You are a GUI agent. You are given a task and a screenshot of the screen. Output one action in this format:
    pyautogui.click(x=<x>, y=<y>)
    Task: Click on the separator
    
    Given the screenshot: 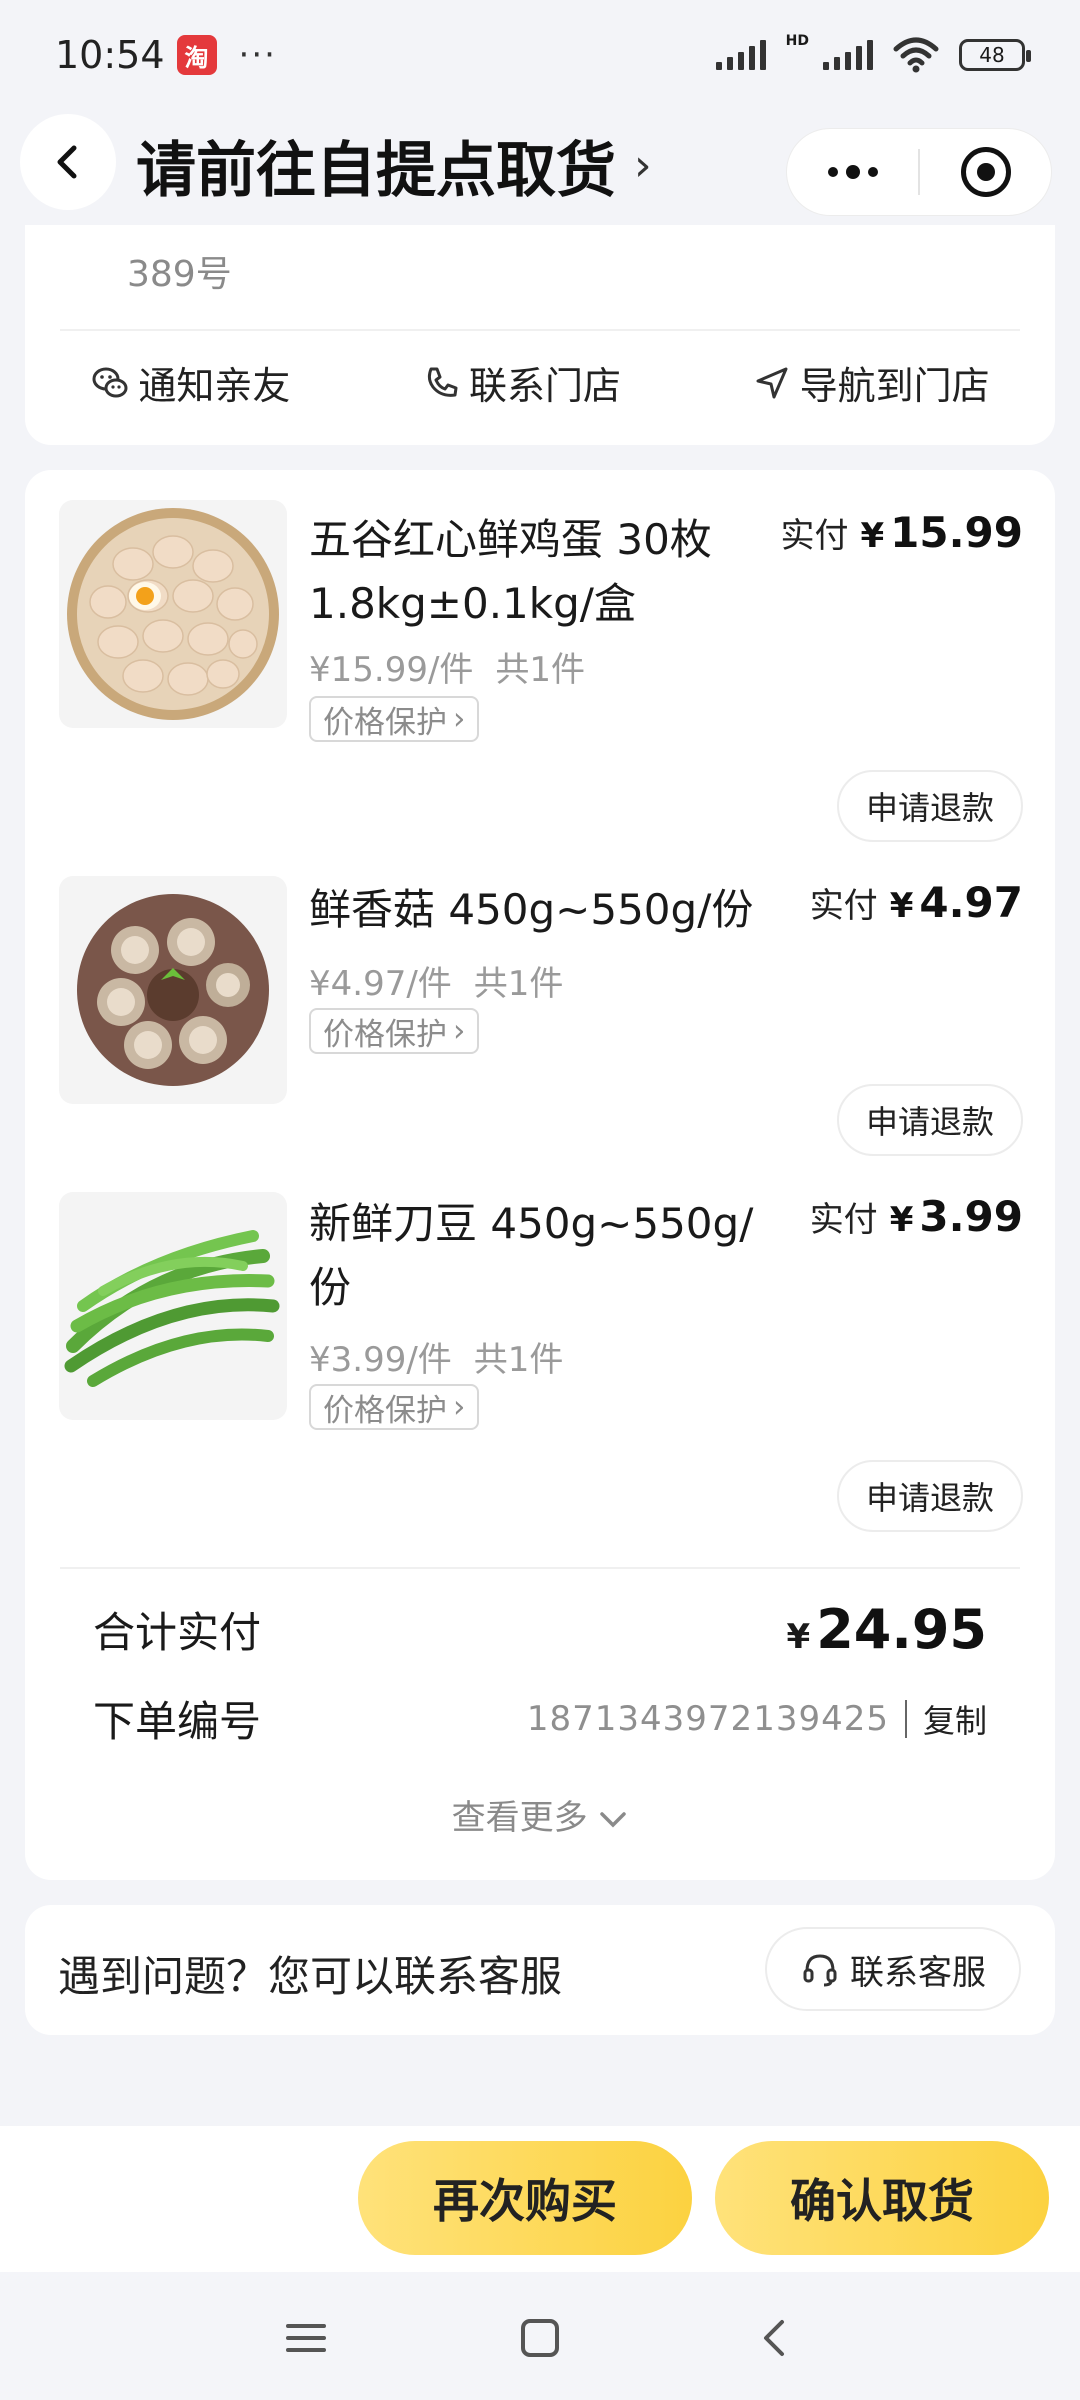 What is the action you would take?
    pyautogui.click(x=905, y=1718)
    